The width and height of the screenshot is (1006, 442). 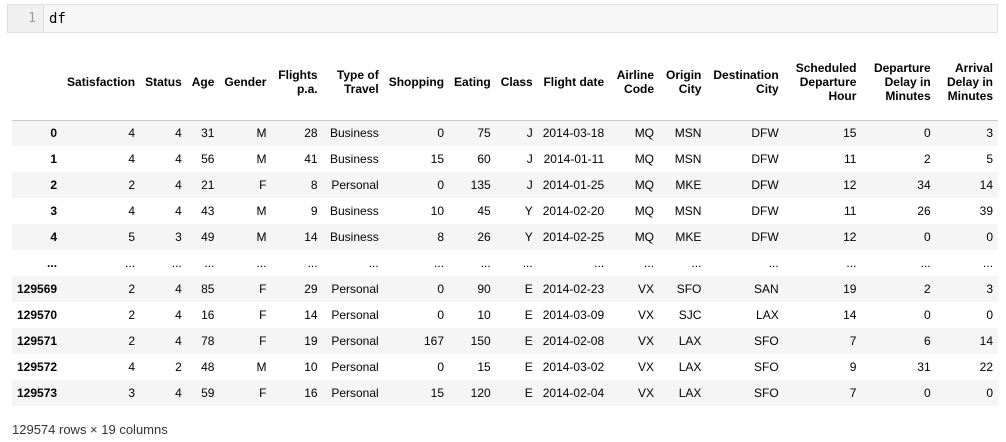 What do you see at coordinates (502, 18) in the screenshot?
I see `code-cell-input: 1 df` at bounding box center [502, 18].